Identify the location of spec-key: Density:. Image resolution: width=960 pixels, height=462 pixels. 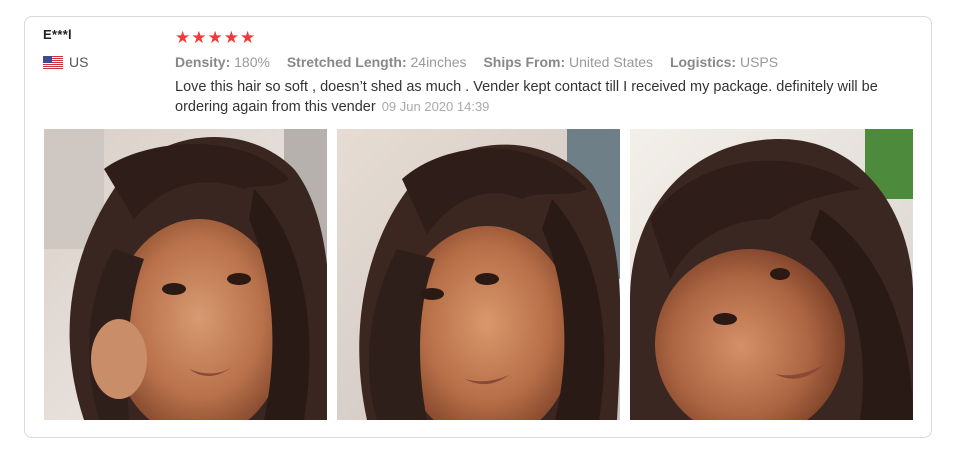
(203, 62).